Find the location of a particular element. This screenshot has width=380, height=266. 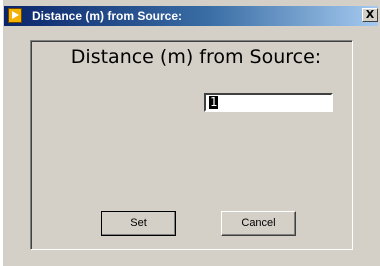

close-icon: X is located at coordinates (370, 14).